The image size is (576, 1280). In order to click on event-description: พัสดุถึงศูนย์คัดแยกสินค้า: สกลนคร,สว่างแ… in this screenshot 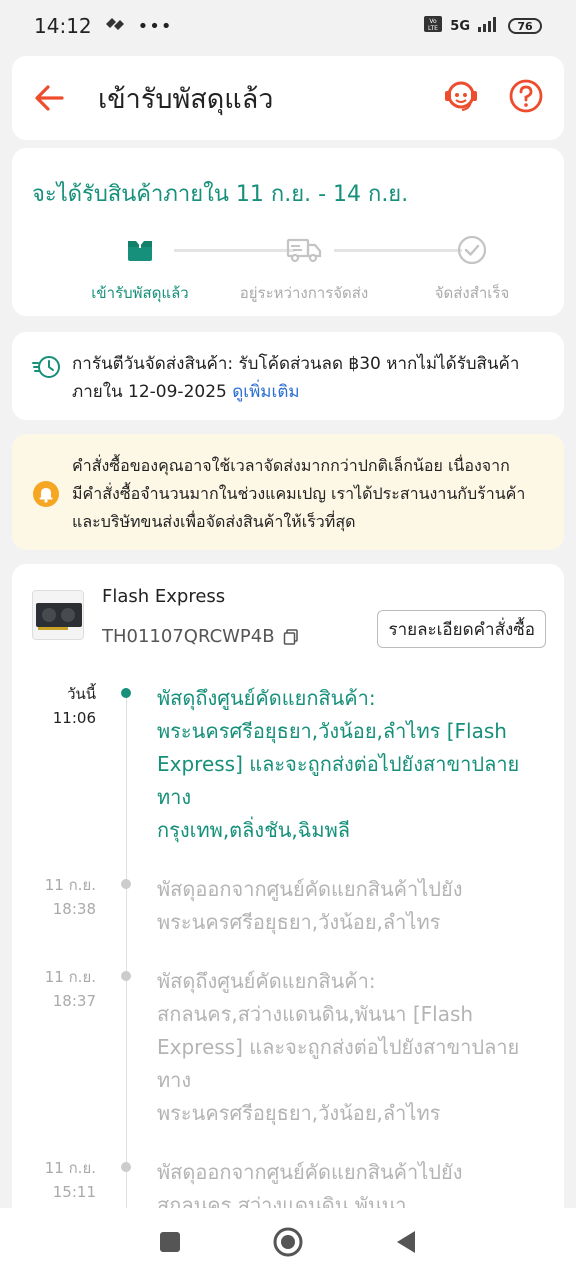, I will do `click(352, 1047)`.